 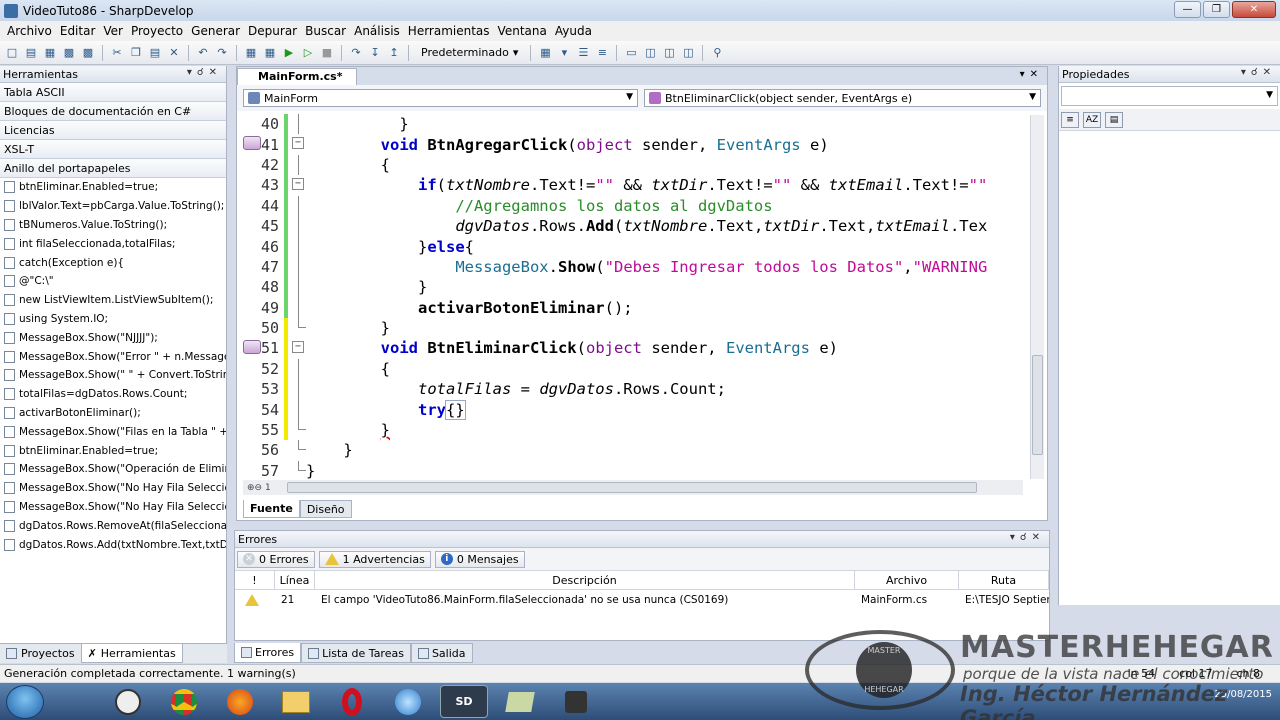 What do you see at coordinates (155, 53) in the screenshot?
I see `paste-icon: ▤` at bounding box center [155, 53].